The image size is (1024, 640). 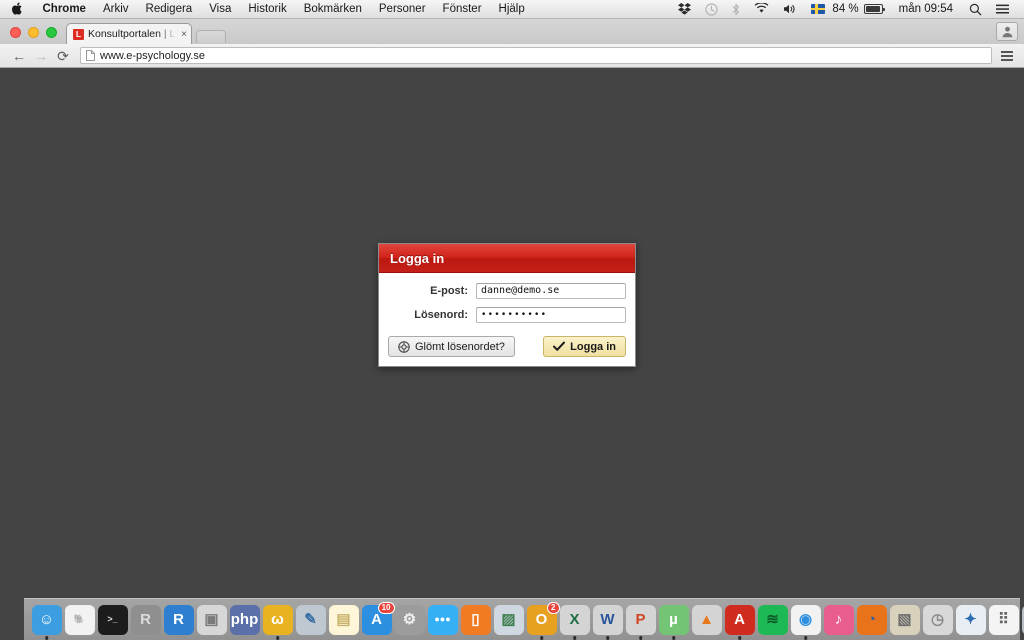 What do you see at coordinates (511, 9) in the screenshot?
I see `menu-item-hjalp: Hjälp` at bounding box center [511, 9].